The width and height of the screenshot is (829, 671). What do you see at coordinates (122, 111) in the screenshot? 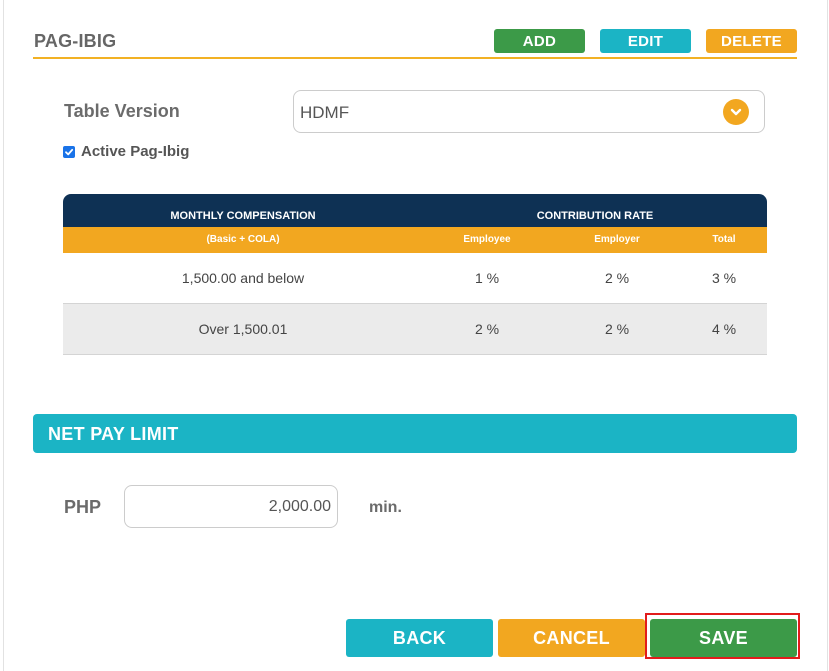
I see `table-version-label: Table Version` at bounding box center [122, 111].